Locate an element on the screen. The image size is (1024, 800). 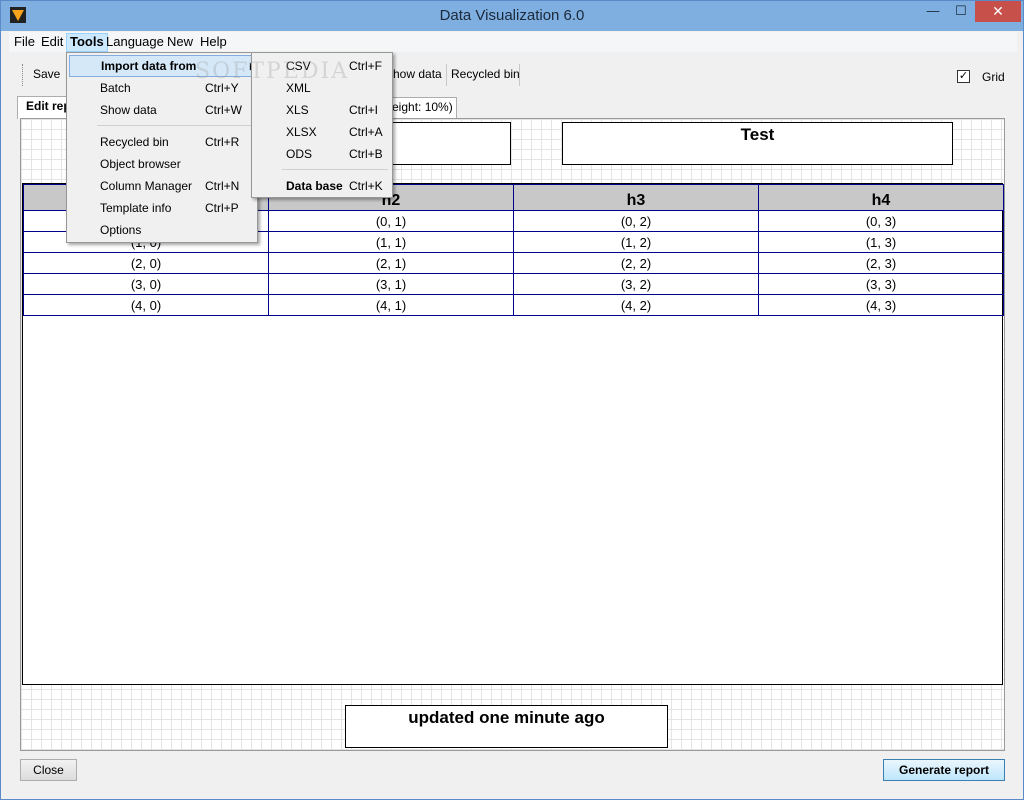
menu-item-ods: ODS Ctrl+B is located at coordinates (323, 154).